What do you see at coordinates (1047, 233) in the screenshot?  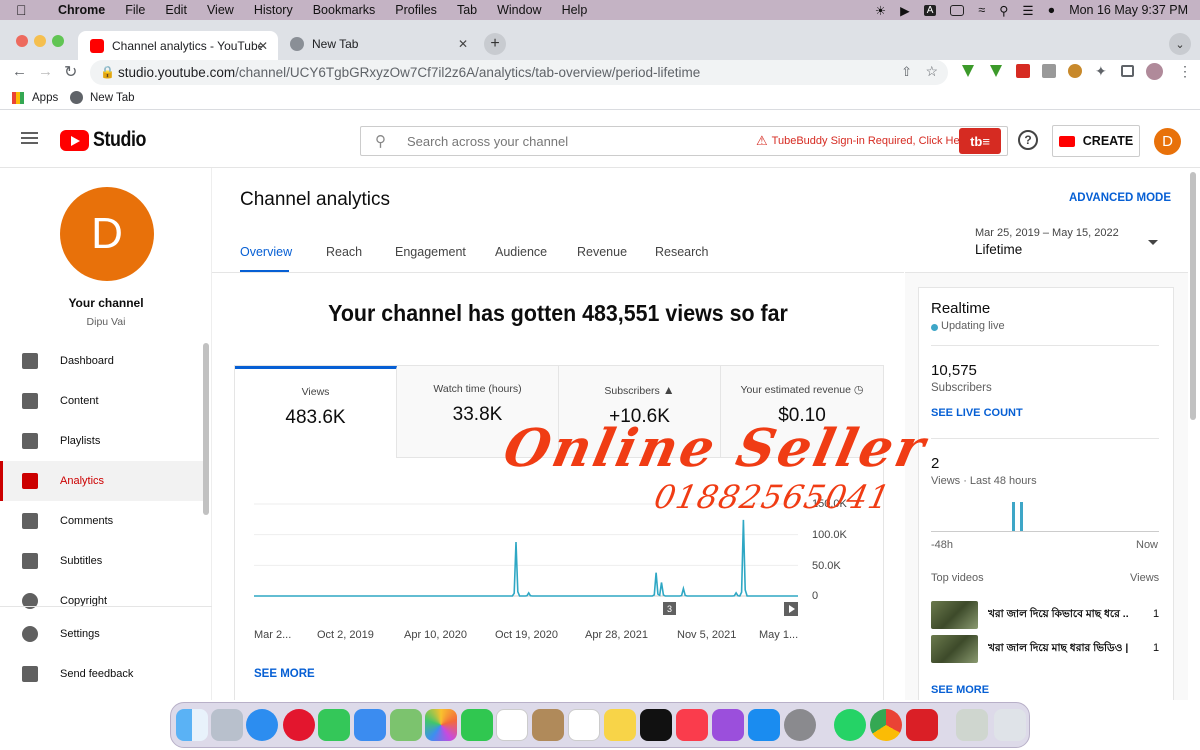 I see `date-range: Mar 25, 2019 – May 15, 2022` at bounding box center [1047, 233].